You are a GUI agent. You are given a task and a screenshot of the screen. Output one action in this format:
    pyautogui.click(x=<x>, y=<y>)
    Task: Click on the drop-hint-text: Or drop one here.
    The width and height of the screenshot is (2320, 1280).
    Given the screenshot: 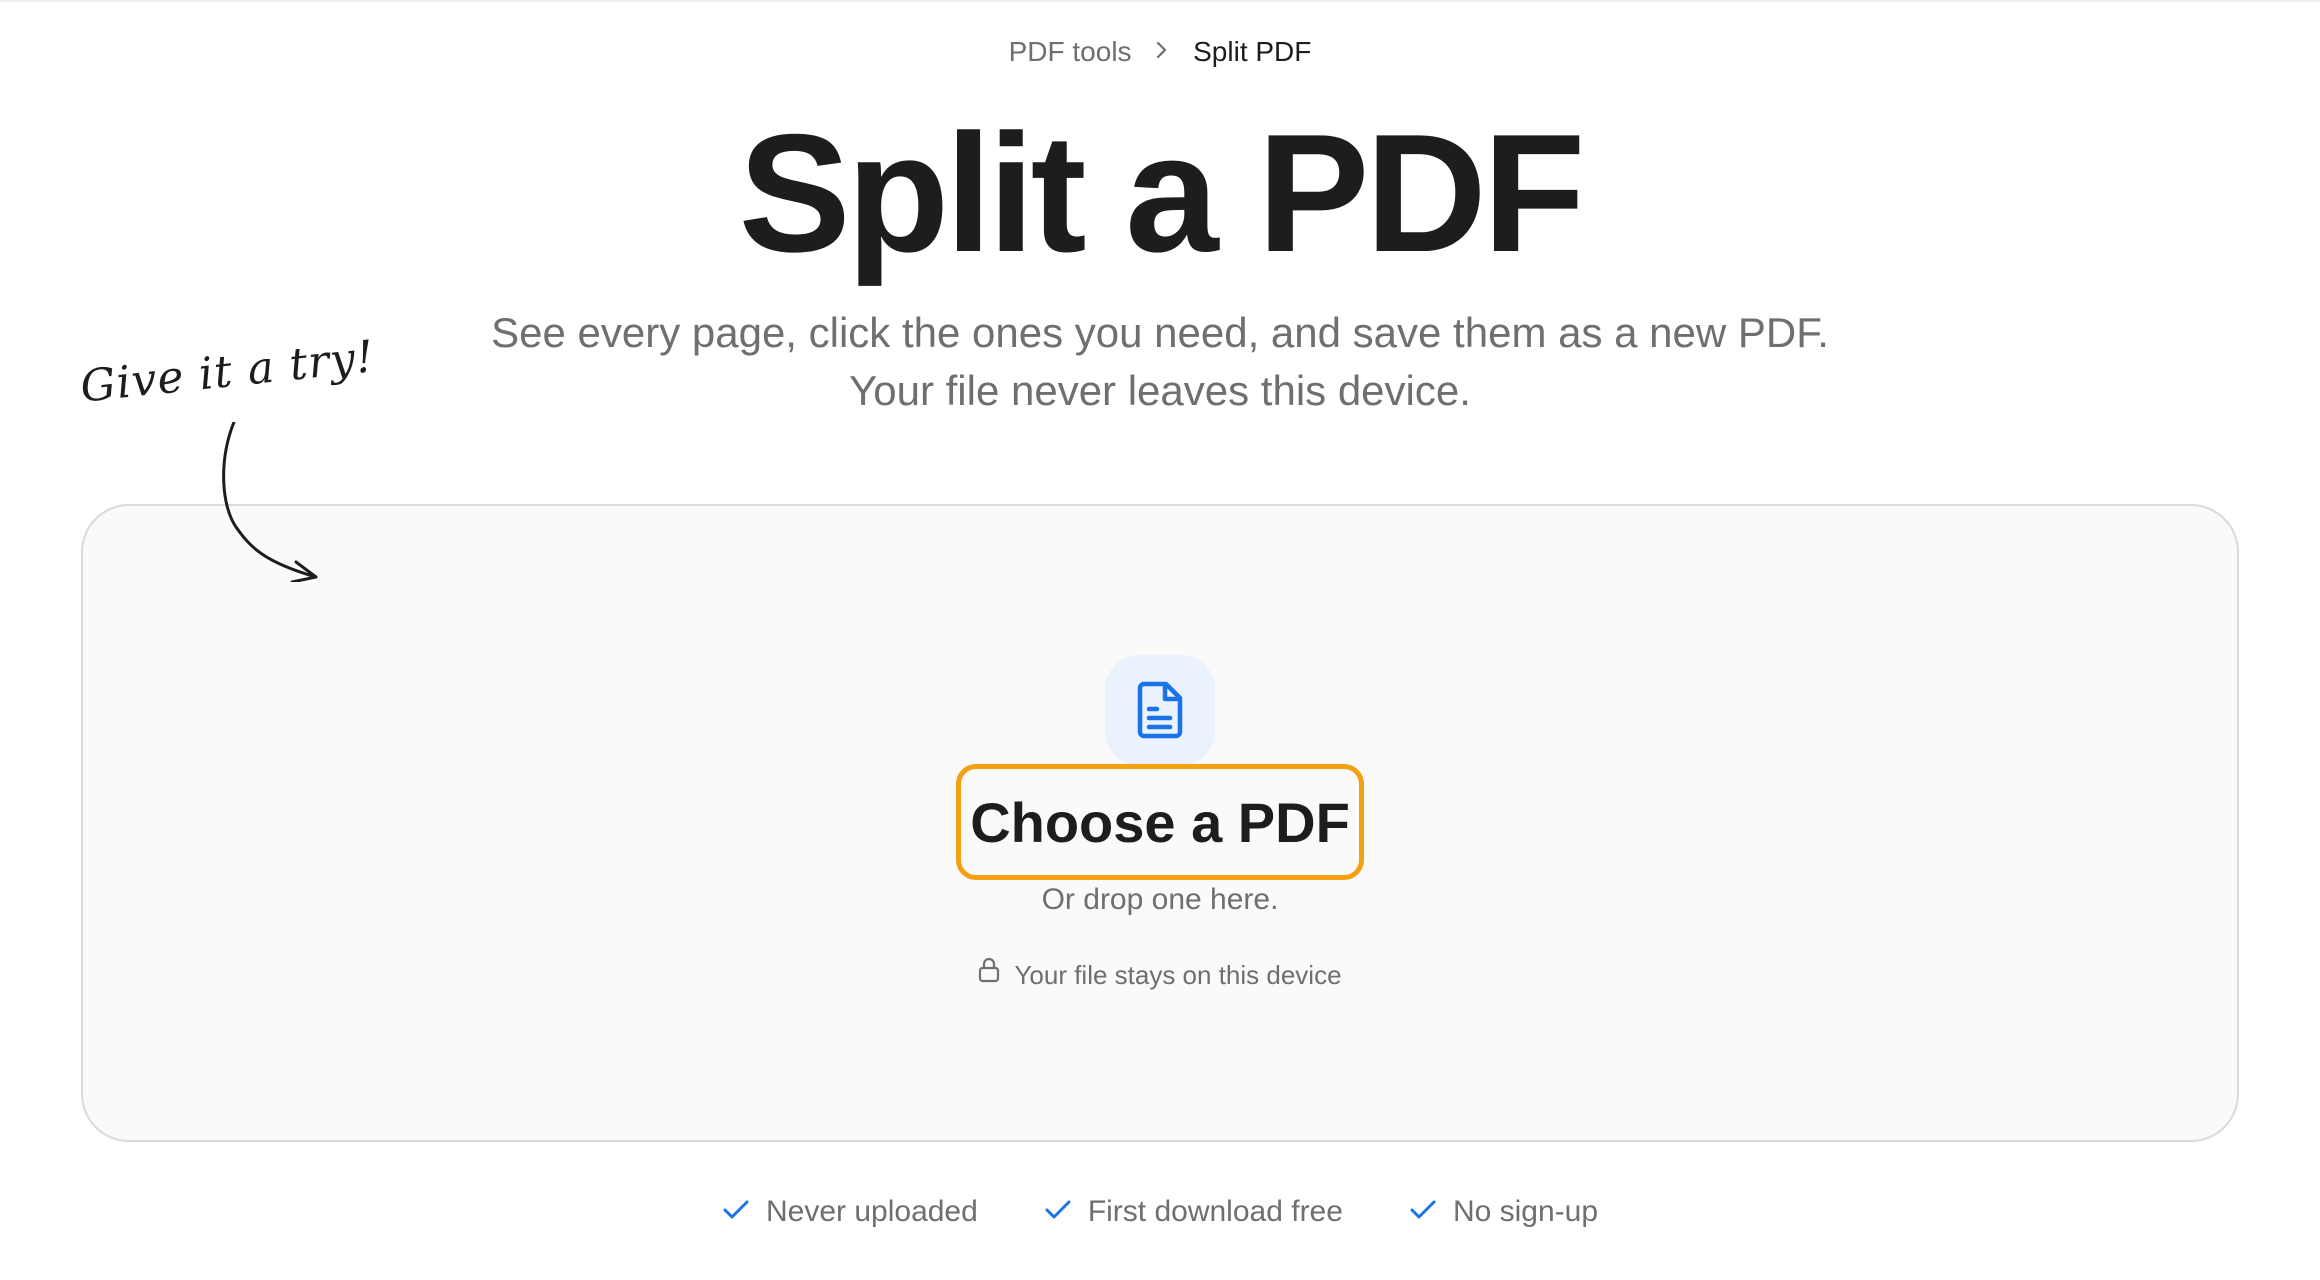 What is the action you would take?
    pyautogui.click(x=1160, y=899)
    